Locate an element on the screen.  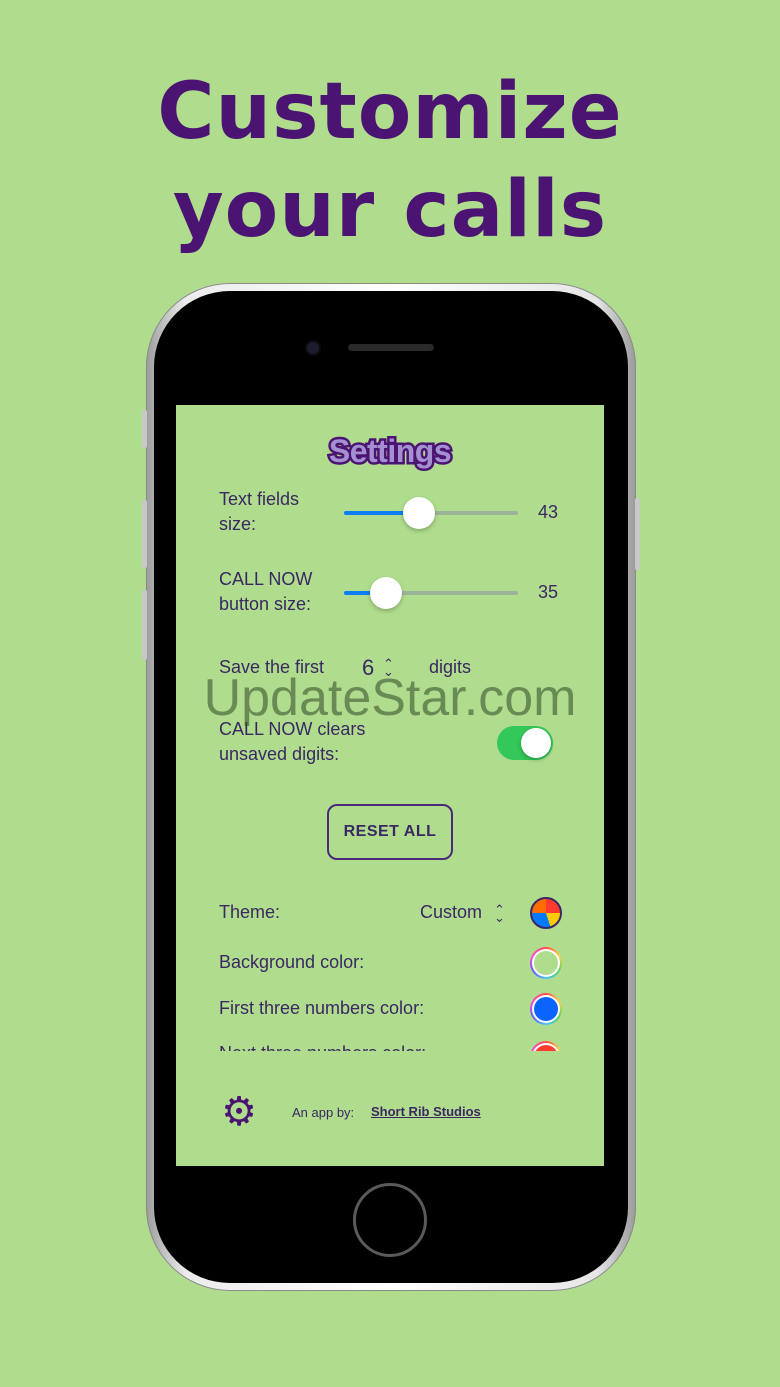
theme-color-wheel-icon is located at coordinates (546, 913).